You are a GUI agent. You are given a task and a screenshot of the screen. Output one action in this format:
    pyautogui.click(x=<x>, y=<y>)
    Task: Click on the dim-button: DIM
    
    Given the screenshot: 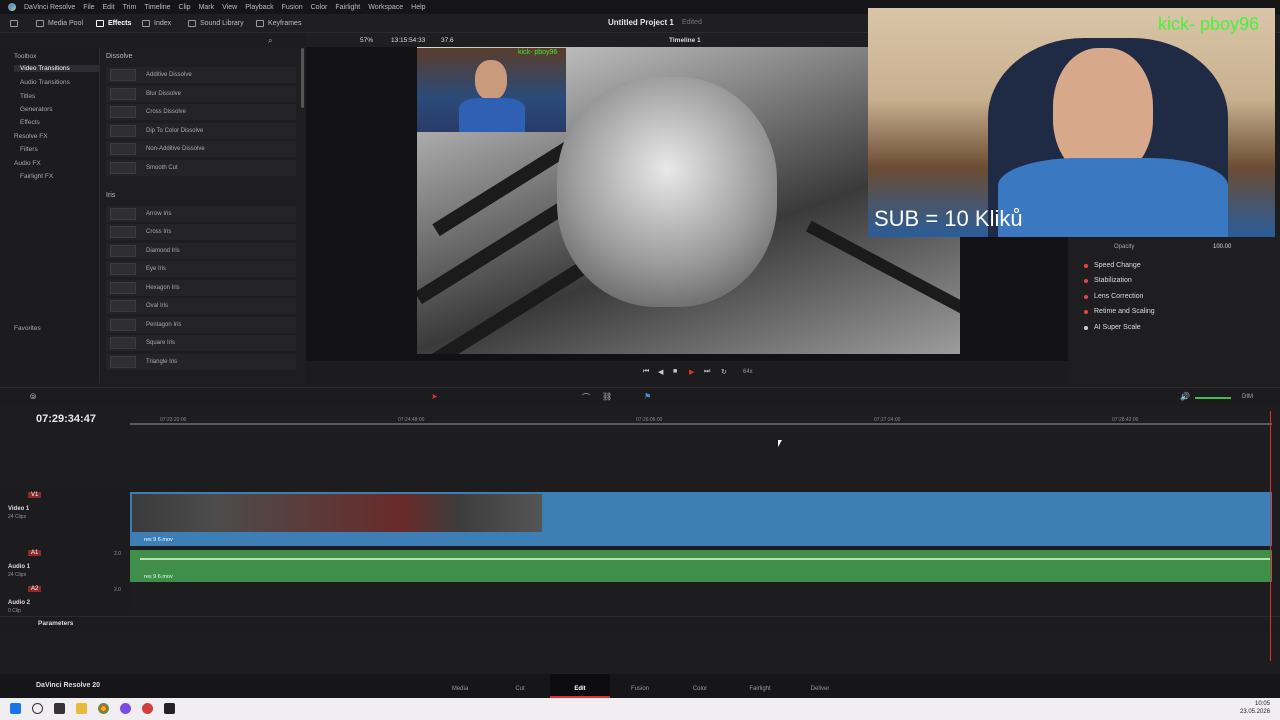 What is the action you would take?
    pyautogui.click(x=1247, y=397)
    